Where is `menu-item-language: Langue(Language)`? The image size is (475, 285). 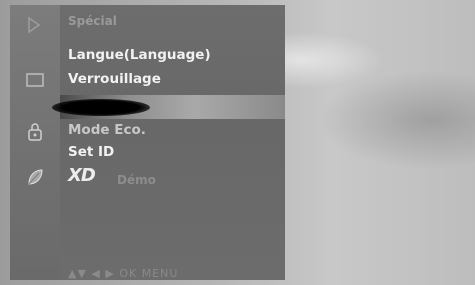 menu-item-language: Langue(Language) is located at coordinates (139, 55).